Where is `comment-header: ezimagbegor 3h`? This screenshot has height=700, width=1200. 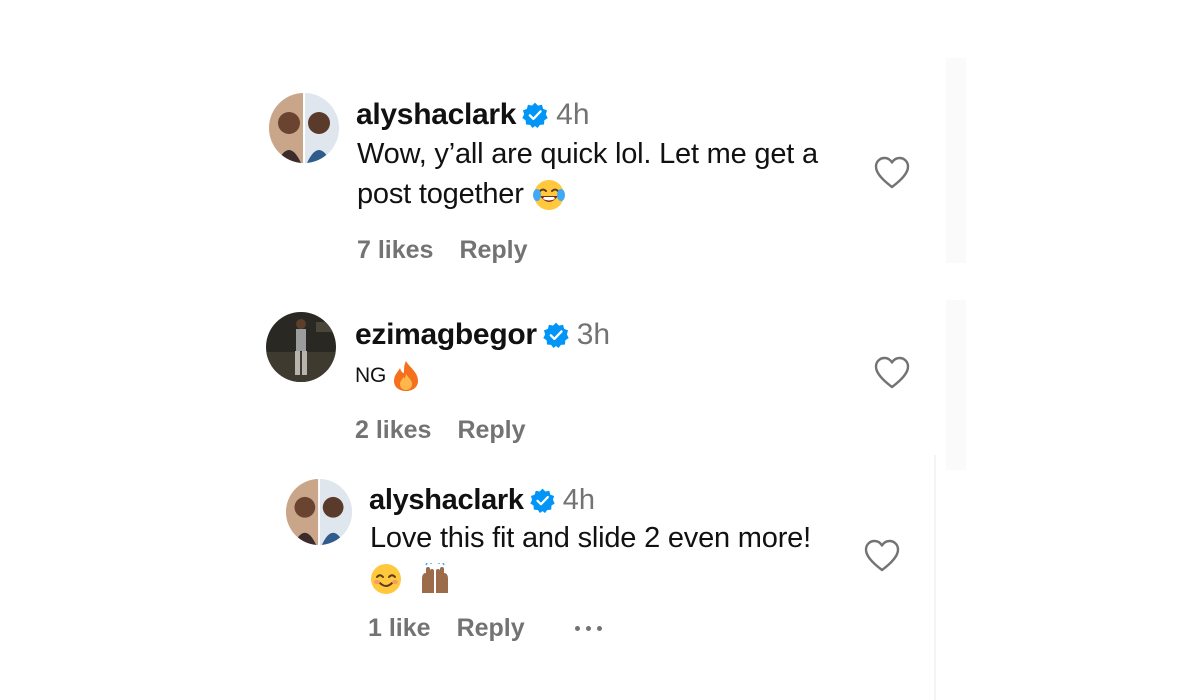
comment-header: ezimagbegor 3h is located at coordinates (482, 335).